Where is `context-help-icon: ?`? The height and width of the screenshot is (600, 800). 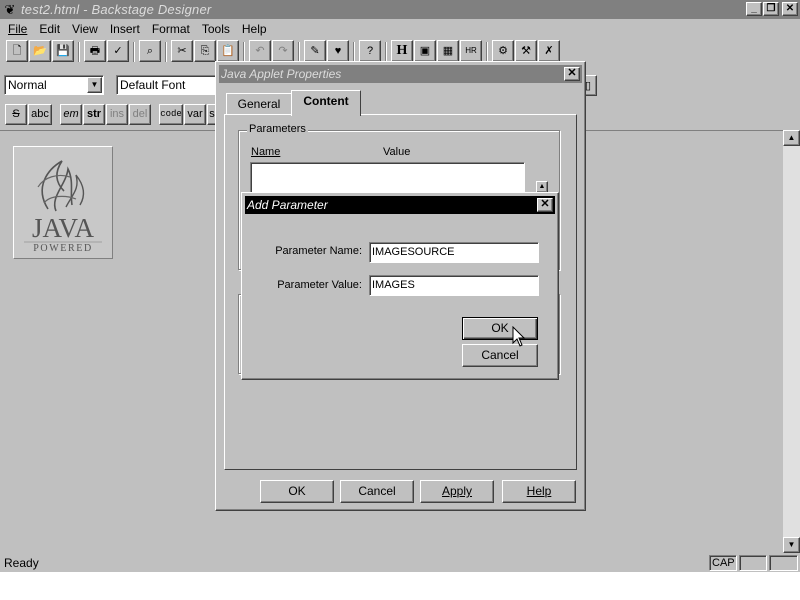
context-help-icon: ? is located at coordinates (370, 51).